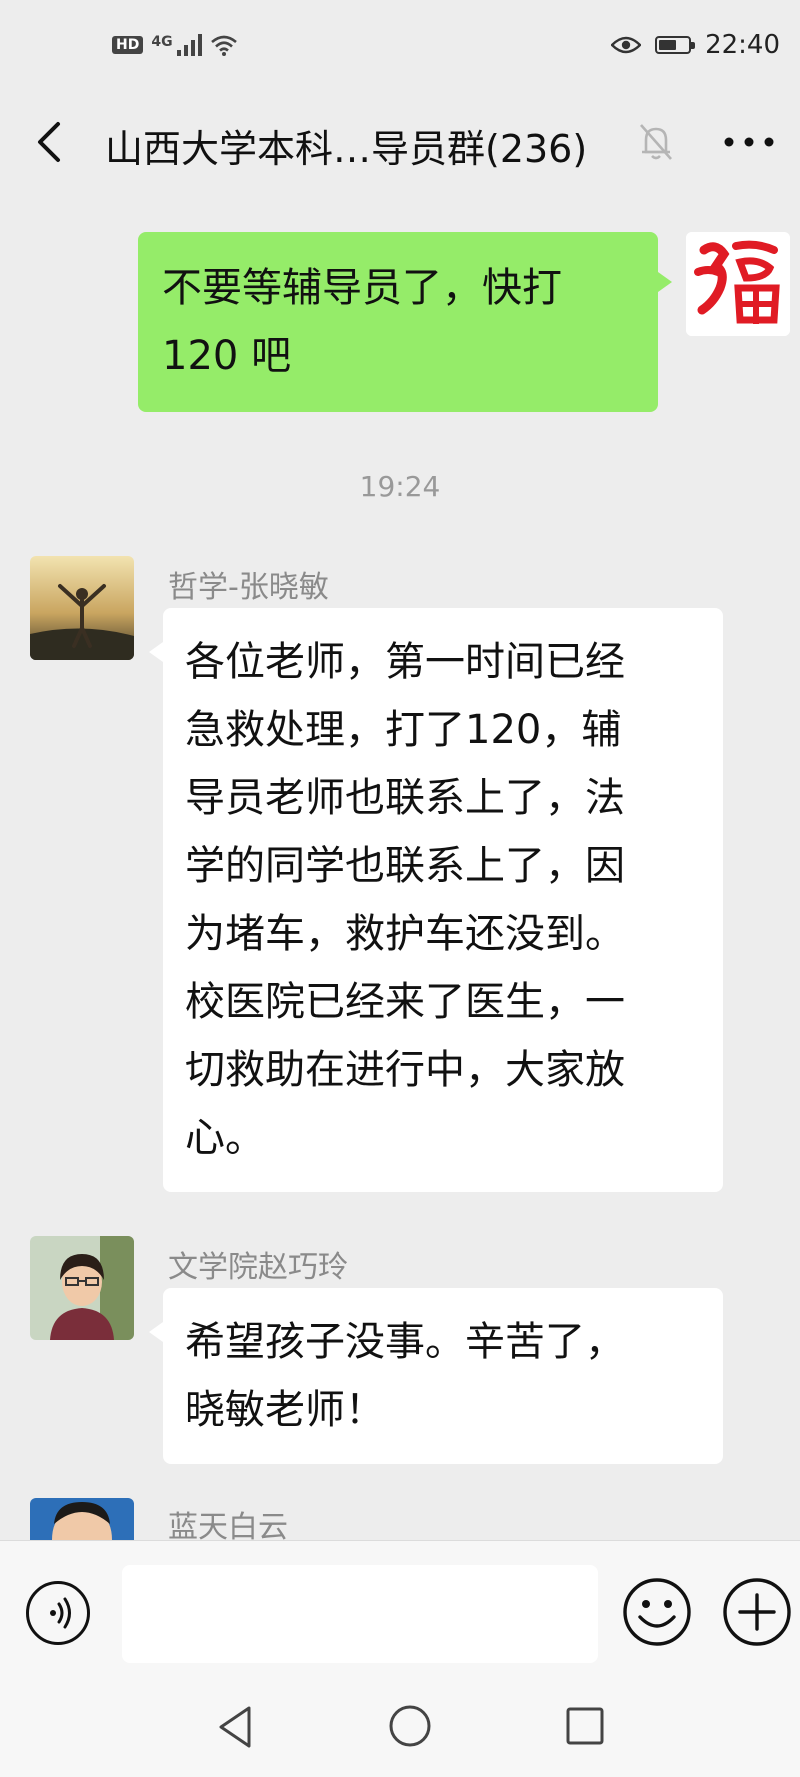 The width and height of the screenshot is (800, 1777). What do you see at coordinates (405, 1070) in the screenshot?
I see `message-line: 切救助在进行中，大家放` at bounding box center [405, 1070].